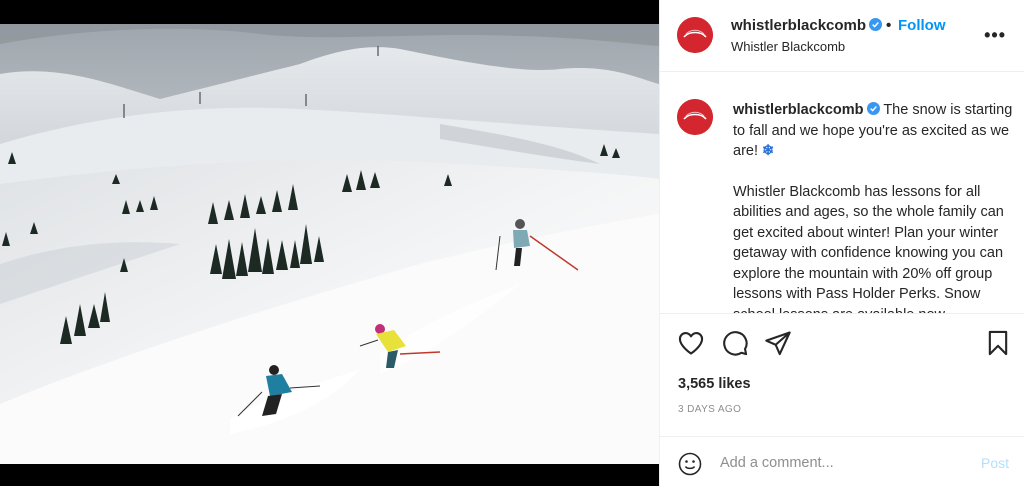 The width and height of the screenshot is (1024, 486). What do you see at coordinates (845, 463) in the screenshot?
I see `comment-input` at bounding box center [845, 463].